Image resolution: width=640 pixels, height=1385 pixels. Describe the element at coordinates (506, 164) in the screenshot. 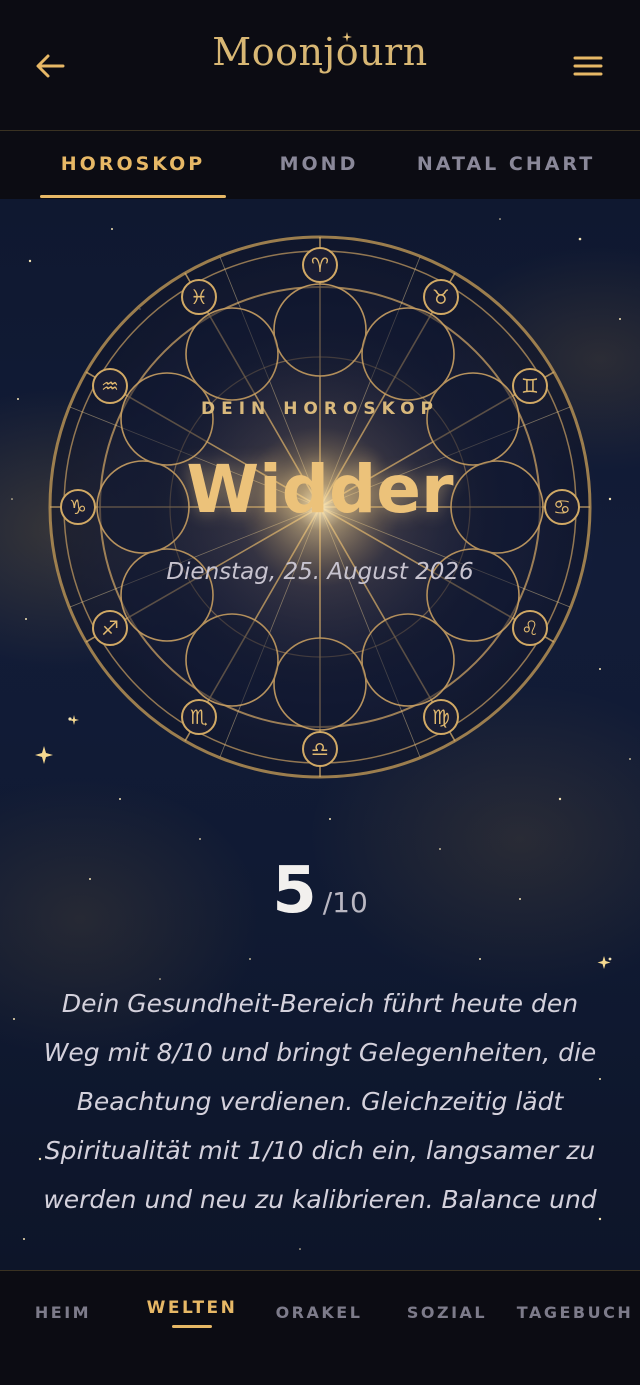

I see `tab-natal-chart: NATAL CHART` at that location.